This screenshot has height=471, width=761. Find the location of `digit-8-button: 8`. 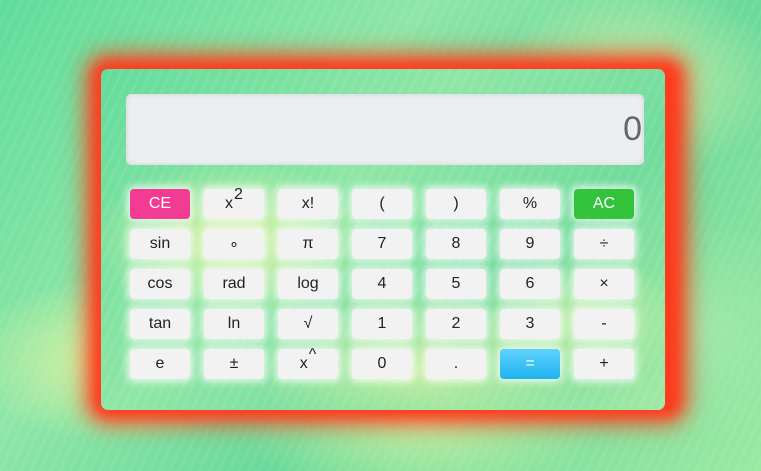

digit-8-button: 8 is located at coordinates (456, 244).